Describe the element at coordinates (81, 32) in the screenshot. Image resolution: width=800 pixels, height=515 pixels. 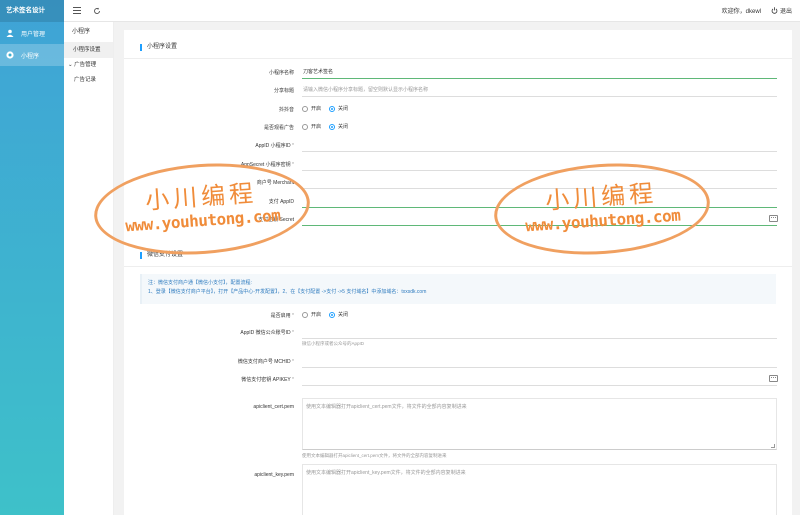
I see `subnav-title: 小程序` at that location.